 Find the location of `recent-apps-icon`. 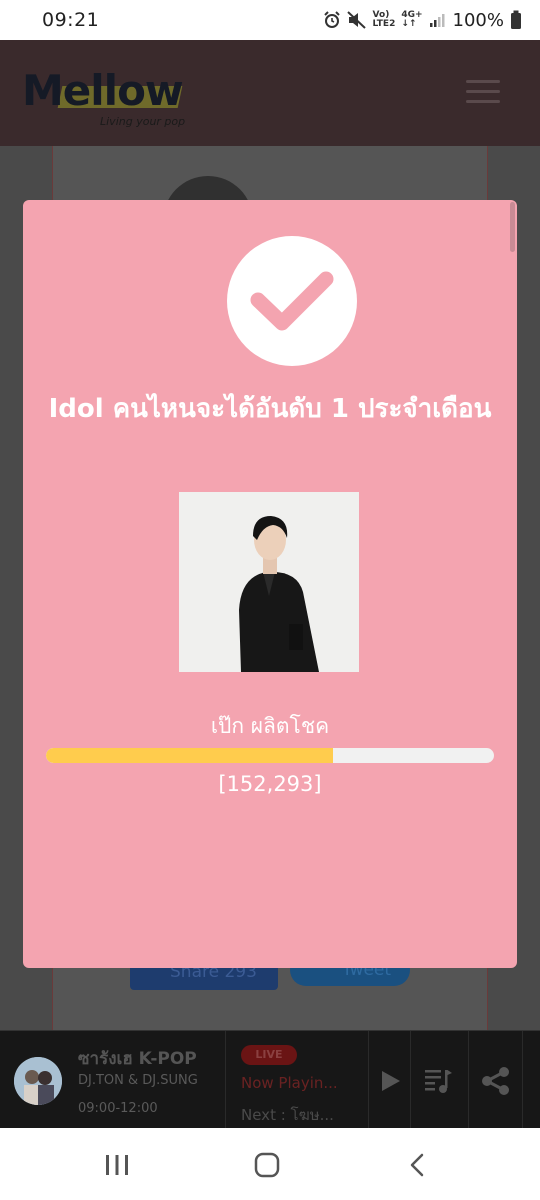

recent-apps-icon is located at coordinates (117, 1165).